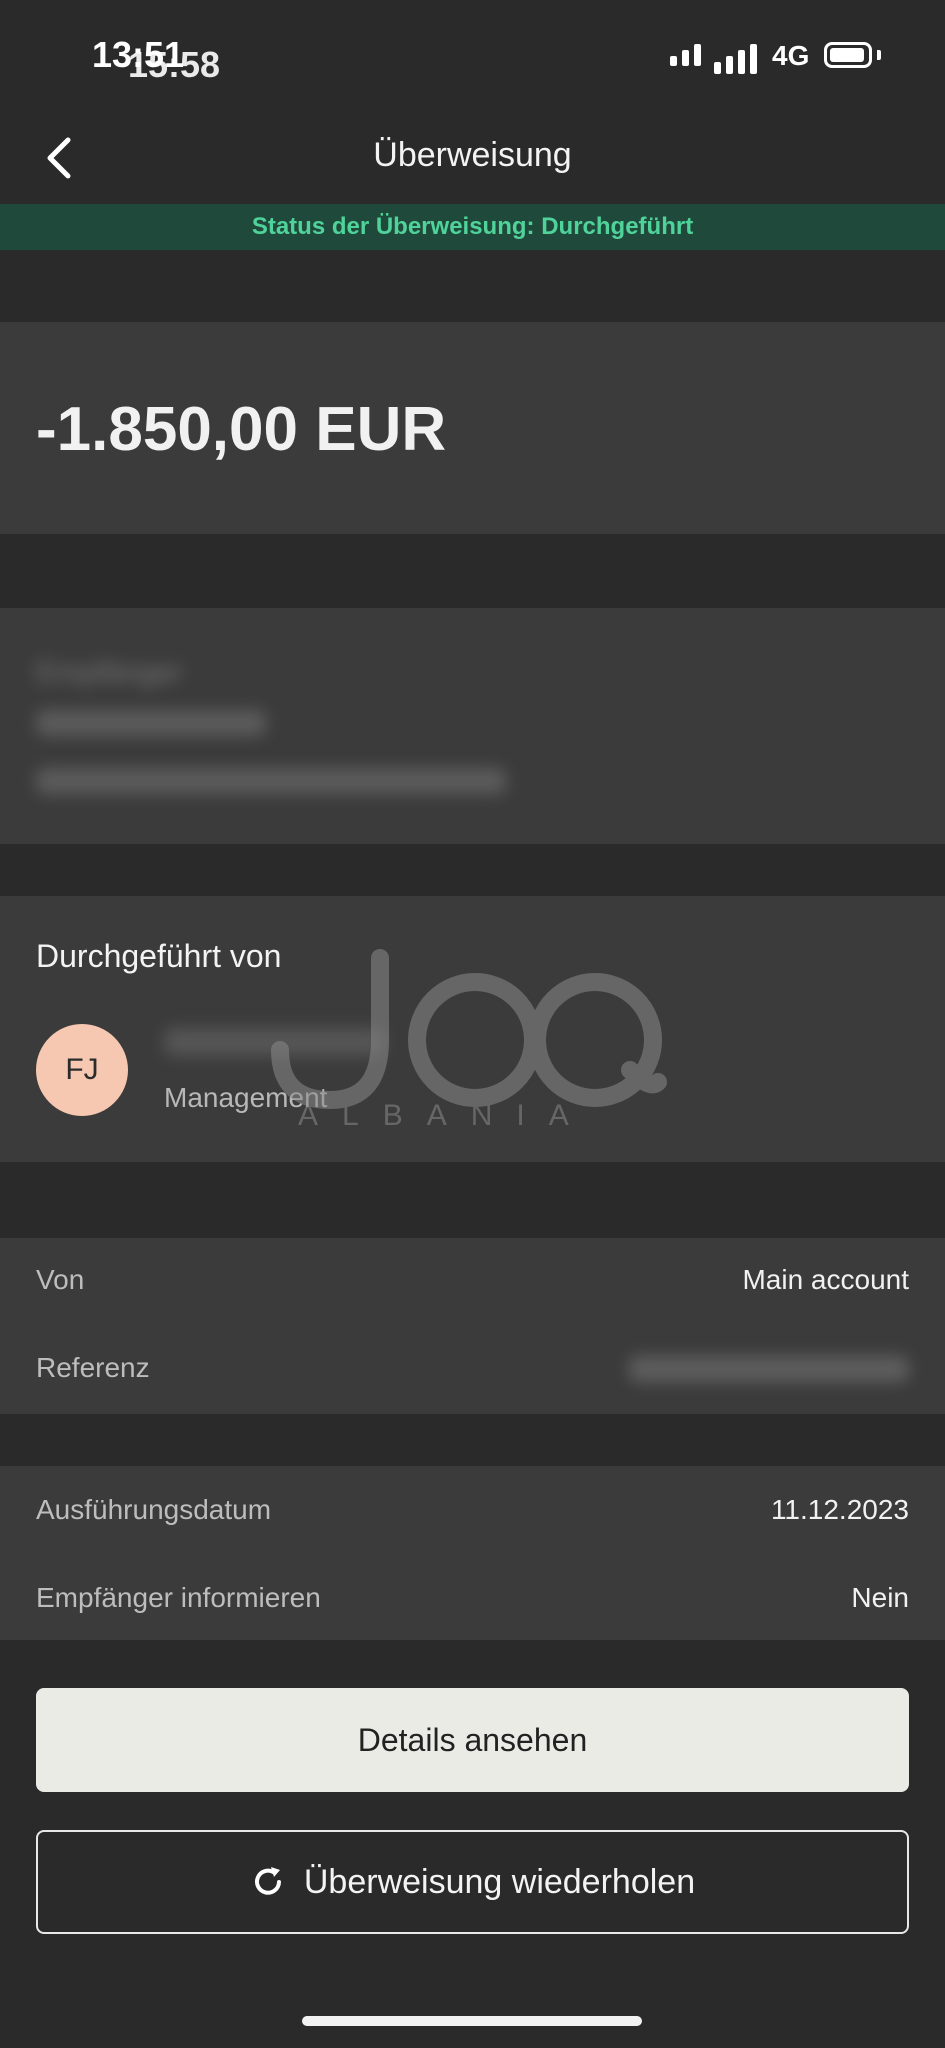  I want to click on battery-tip-icon, so click(879, 55).